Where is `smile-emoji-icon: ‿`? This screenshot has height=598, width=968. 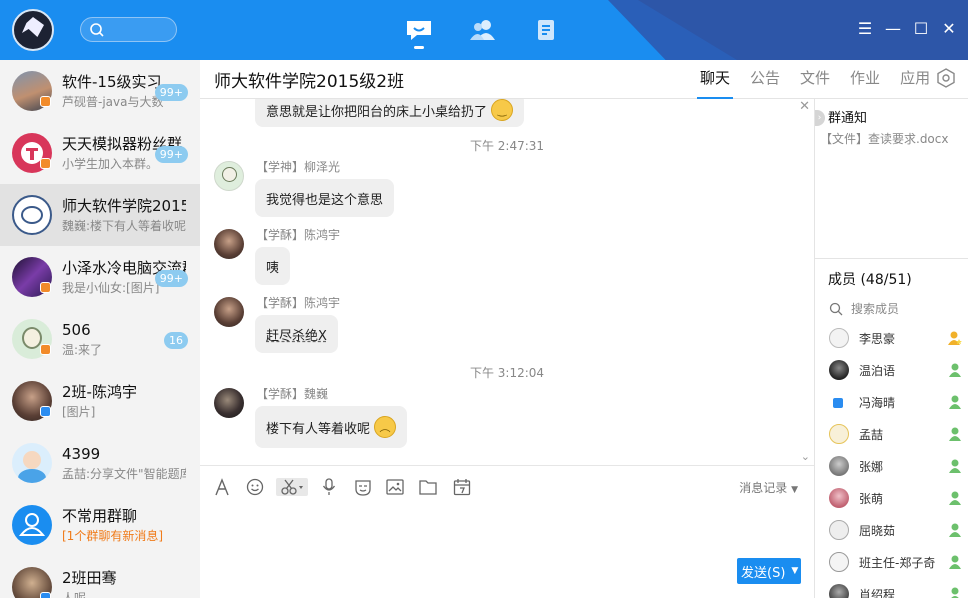
smile-emoji-icon: ‿ is located at coordinates (502, 110).